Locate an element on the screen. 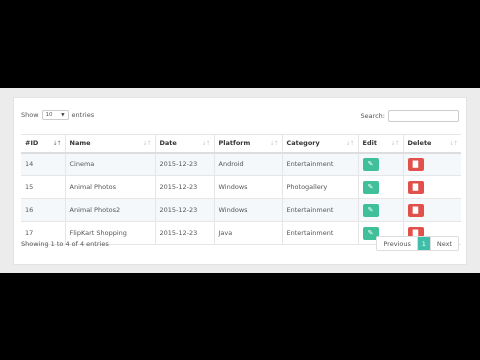 Image resolution: width=480 pixels, height=360 pixels. sort-asc-icon: ↓↑ is located at coordinates (56, 143).